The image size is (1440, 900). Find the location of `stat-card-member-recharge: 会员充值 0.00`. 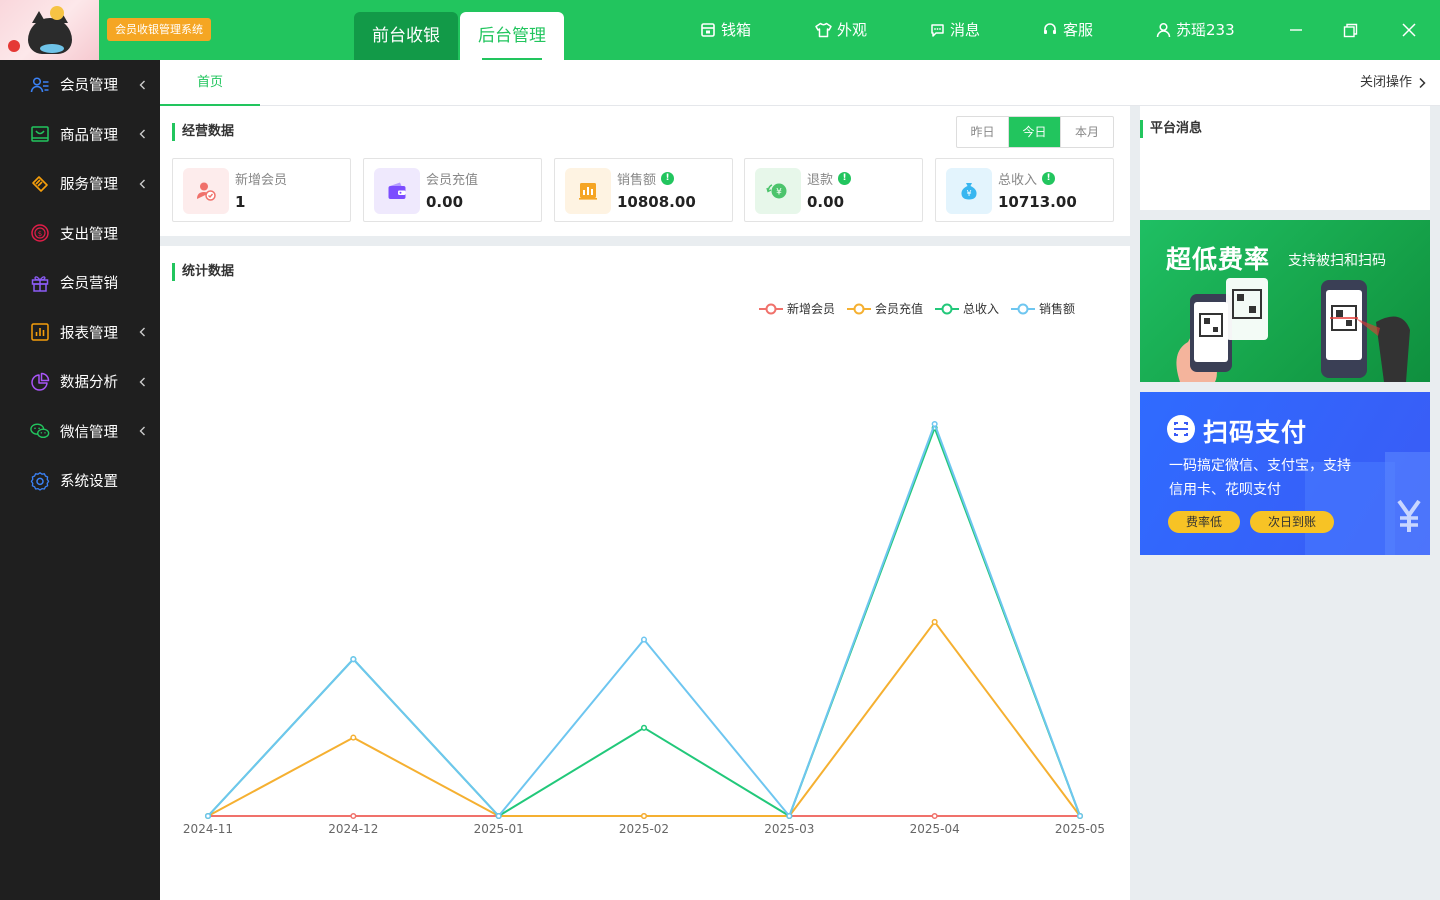

stat-card-member-recharge: 会员充值 0.00 is located at coordinates (452, 190).